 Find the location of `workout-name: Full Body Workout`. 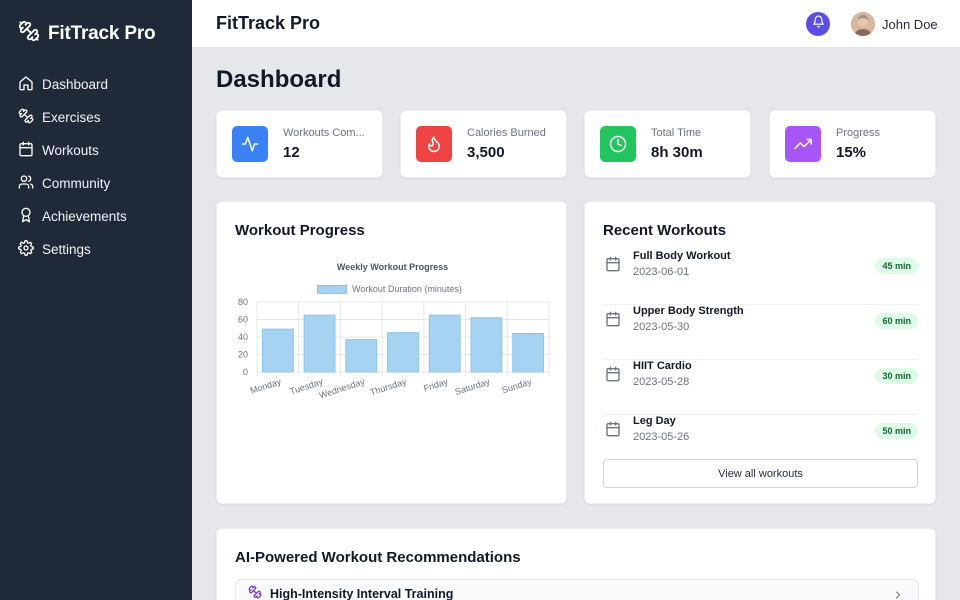

workout-name: Full Body Workout is located at coordinates (682, 256).